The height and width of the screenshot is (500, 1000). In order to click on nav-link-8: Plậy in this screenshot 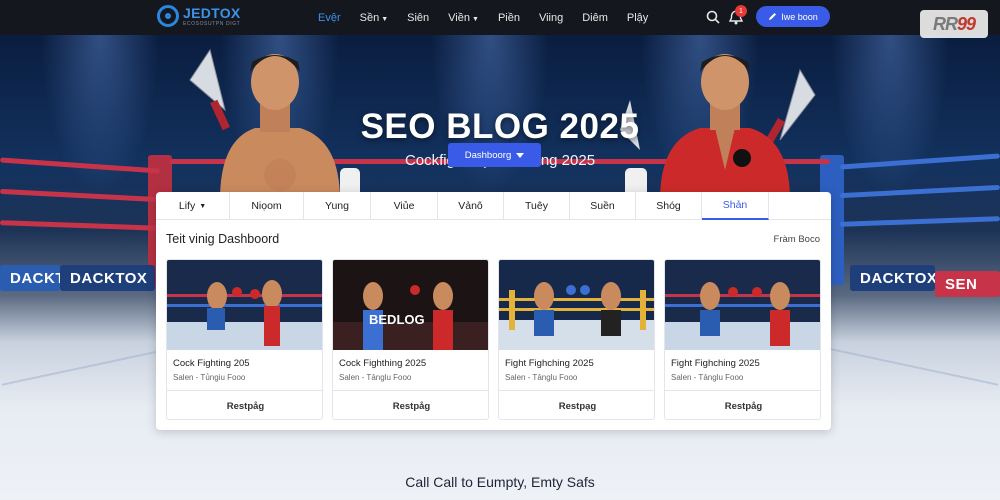, I will do `click(637, 18)`.